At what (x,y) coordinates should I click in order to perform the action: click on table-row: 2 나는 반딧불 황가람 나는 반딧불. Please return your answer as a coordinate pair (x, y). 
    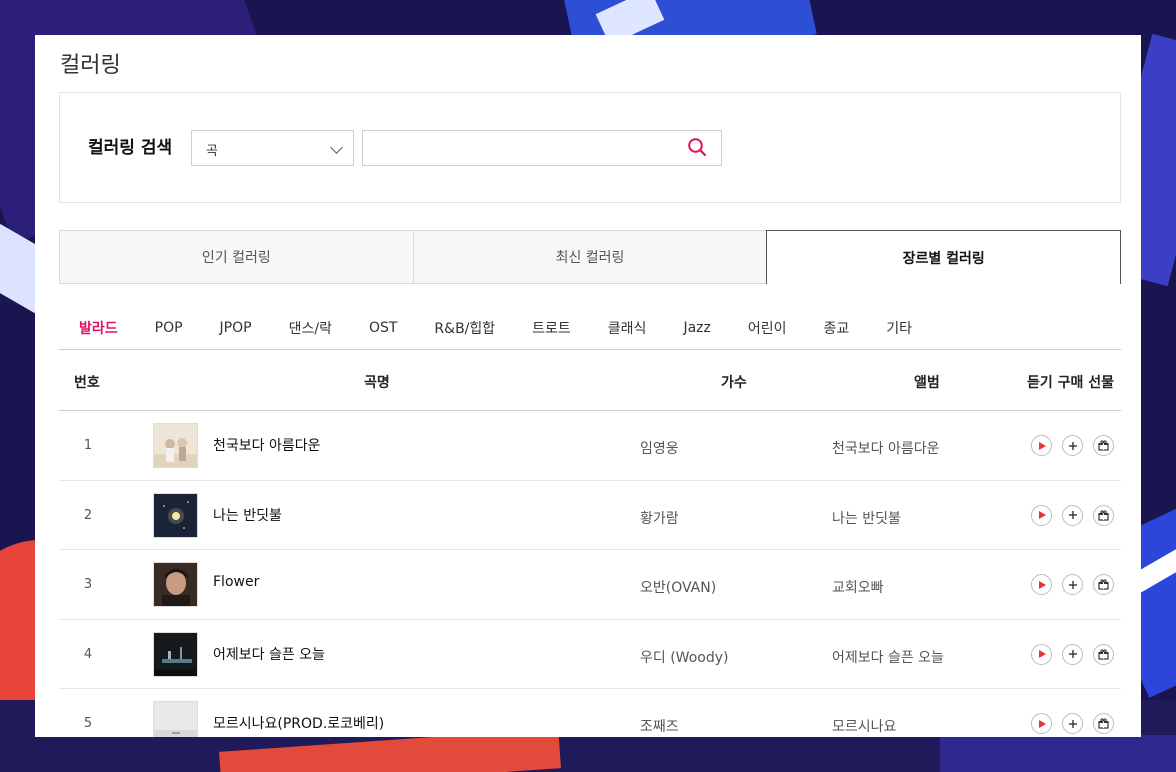
    Looking at the image, I should click on (590, 515).